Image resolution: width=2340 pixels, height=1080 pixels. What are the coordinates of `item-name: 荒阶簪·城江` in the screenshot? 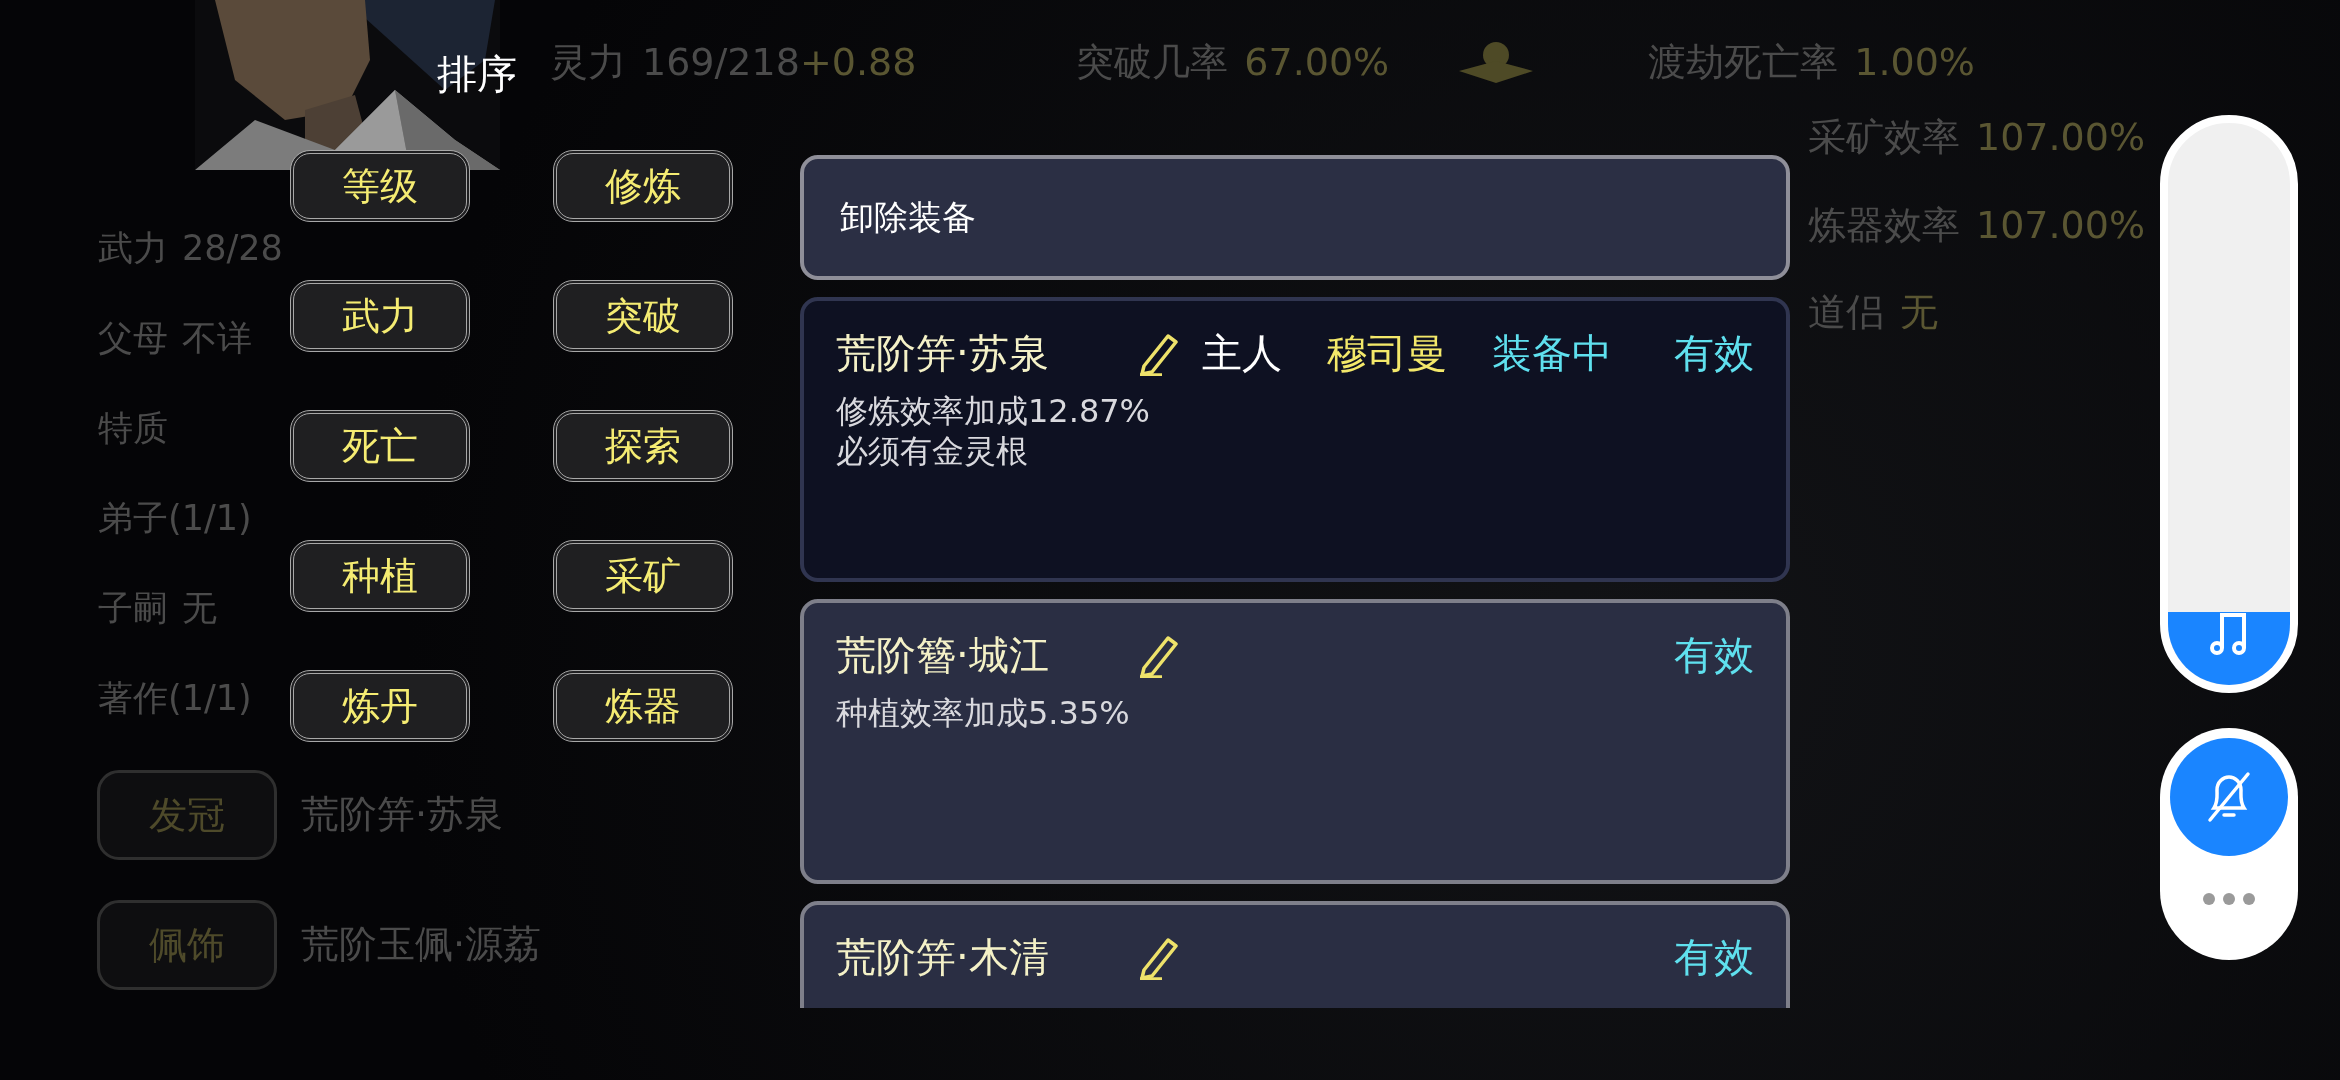 It's located at (943, 655).